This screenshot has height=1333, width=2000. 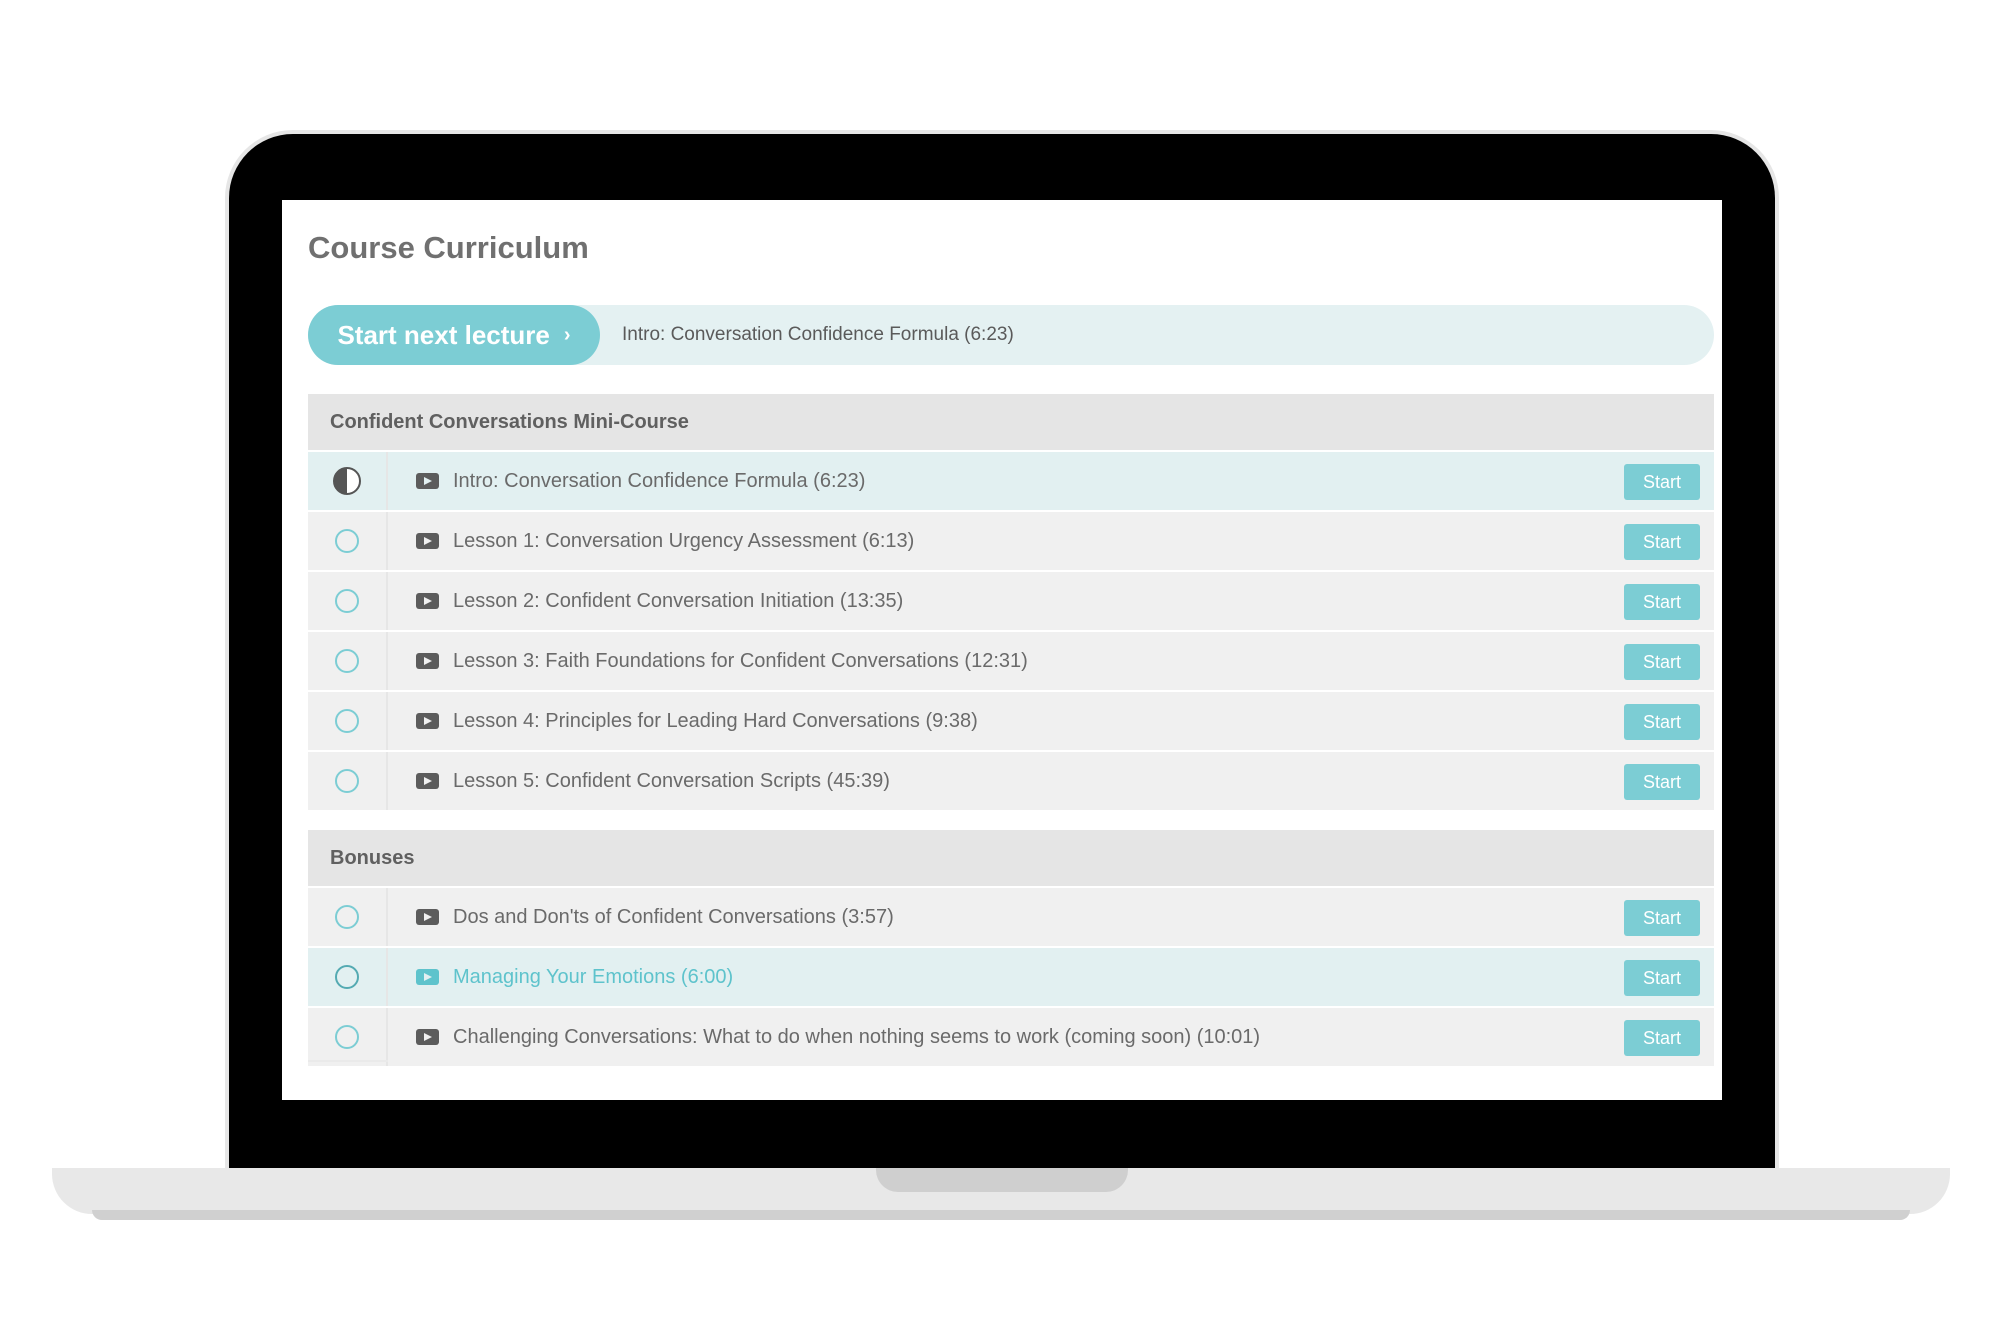 What do you see at coordinates (448, 247) in the screenshot?
I see `page-title: Course Curriculum` at bounding box center [448, 247].